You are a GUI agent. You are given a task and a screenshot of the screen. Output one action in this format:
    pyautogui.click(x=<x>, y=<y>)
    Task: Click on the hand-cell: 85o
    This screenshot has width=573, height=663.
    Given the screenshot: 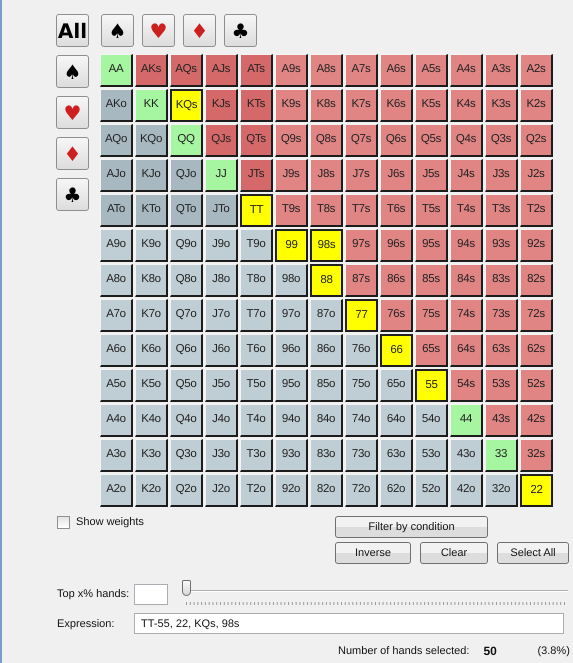 What is the action you would take?
    pyautogui.click(x=326, y=385)
    